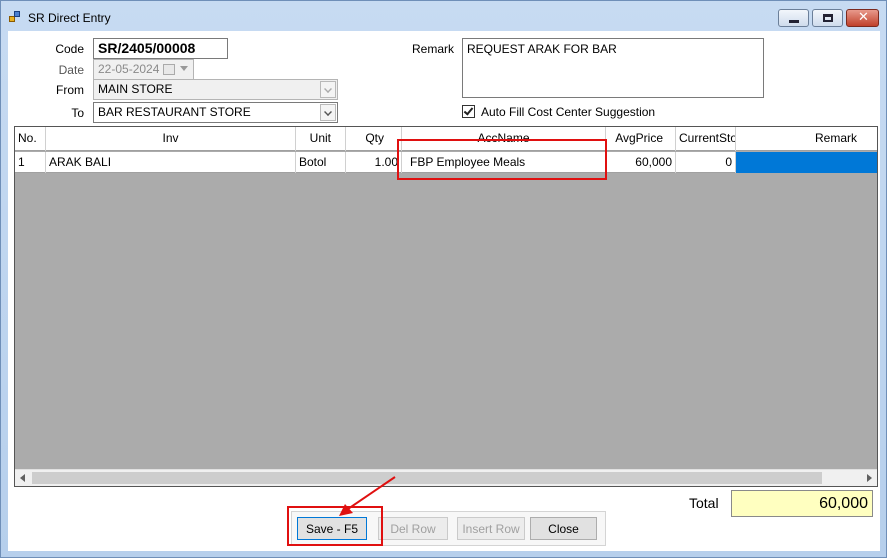  I want to click on title-bar: SR Direct Entry ✕, so click(443, 16).